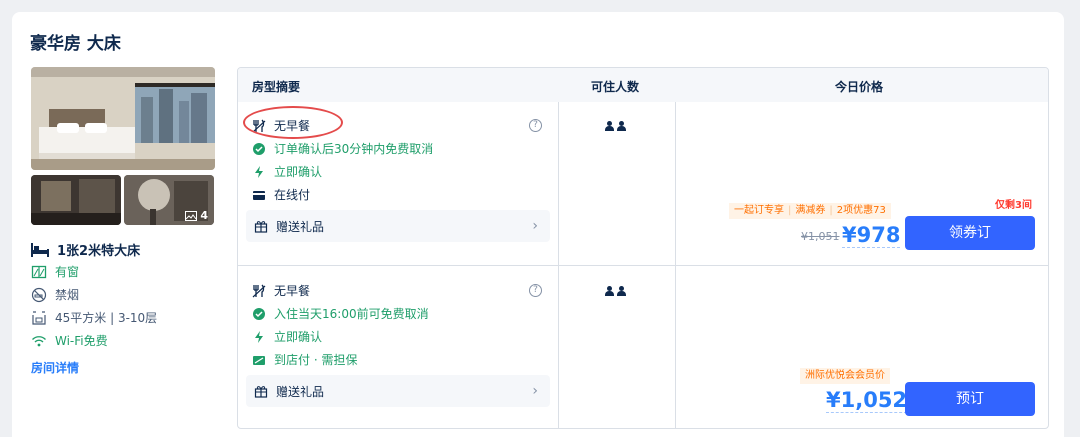  I want to click on room-photo-thumb-2: 4, so click(169, 200).